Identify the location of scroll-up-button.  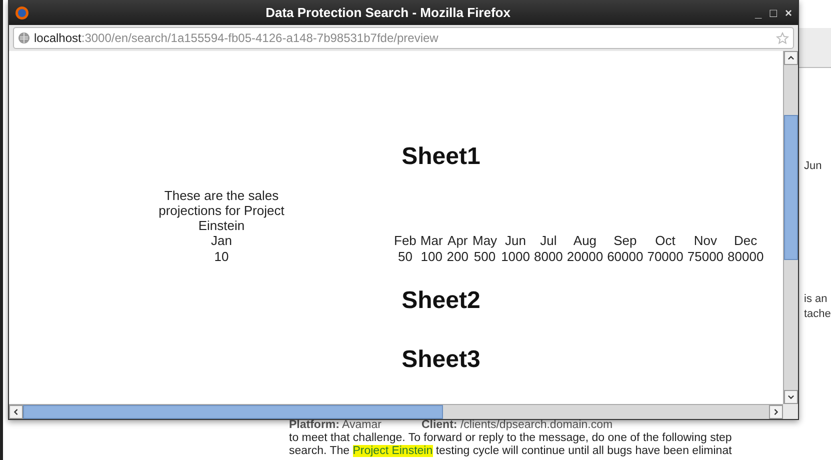
(791, 58).